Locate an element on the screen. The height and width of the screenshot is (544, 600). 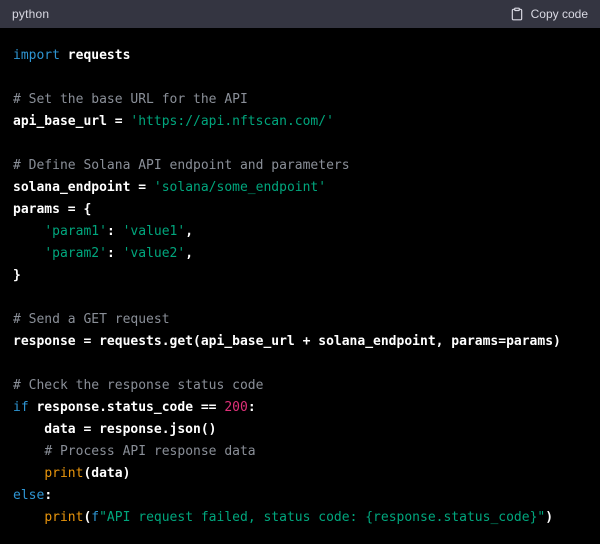
code-line: params = { is located at coordinates (300, 210).